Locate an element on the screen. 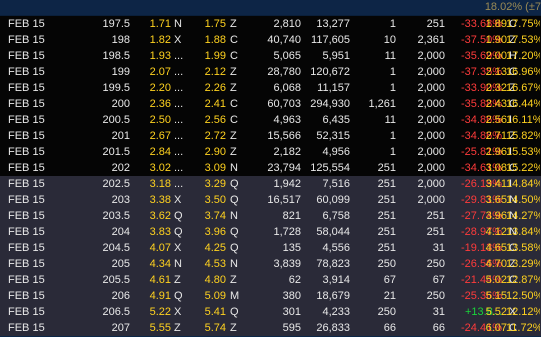  volume-cell: 1,942 is located at coordinates (287, 184).